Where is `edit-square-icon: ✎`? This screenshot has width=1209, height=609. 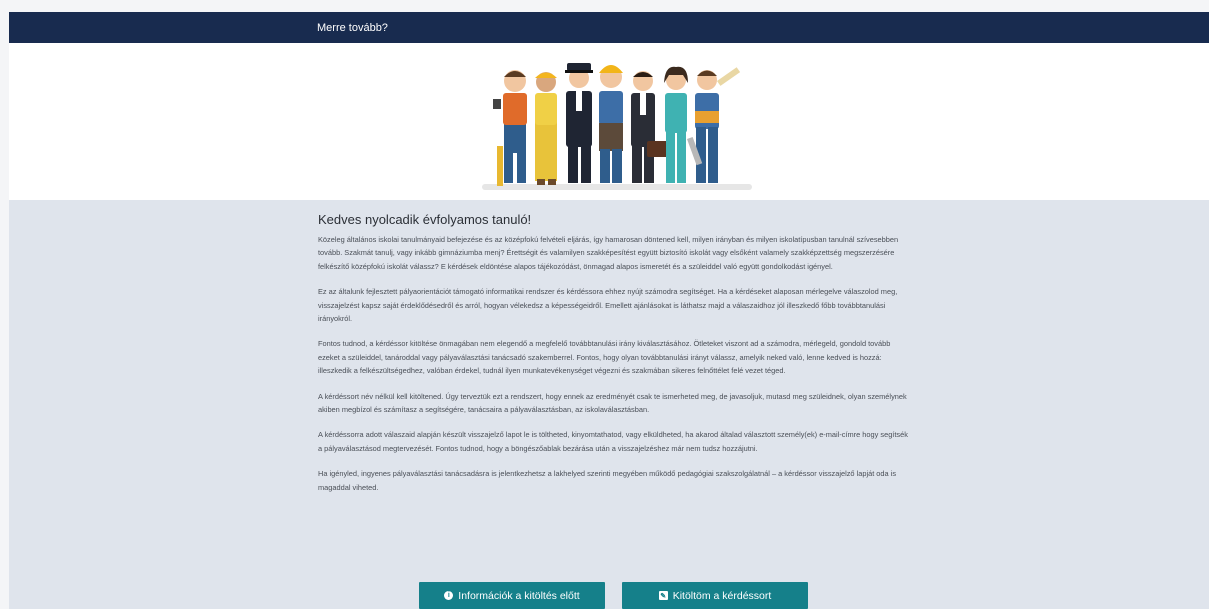
edit-square-icon: ✎ is located at coordinates (663, 595).